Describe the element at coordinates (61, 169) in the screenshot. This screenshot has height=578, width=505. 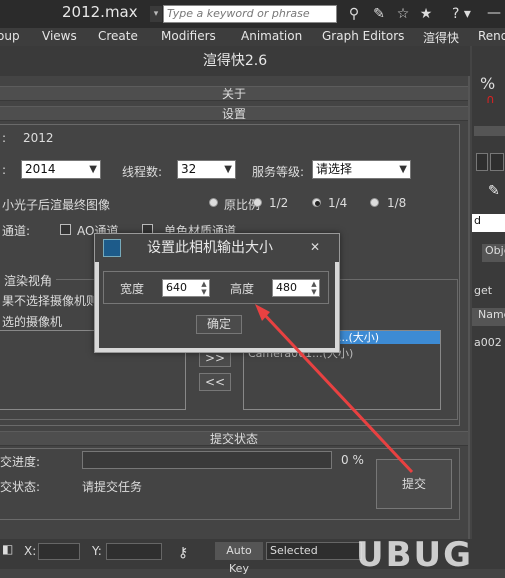
I see `max-version-select: 2014 ▼` at that location.